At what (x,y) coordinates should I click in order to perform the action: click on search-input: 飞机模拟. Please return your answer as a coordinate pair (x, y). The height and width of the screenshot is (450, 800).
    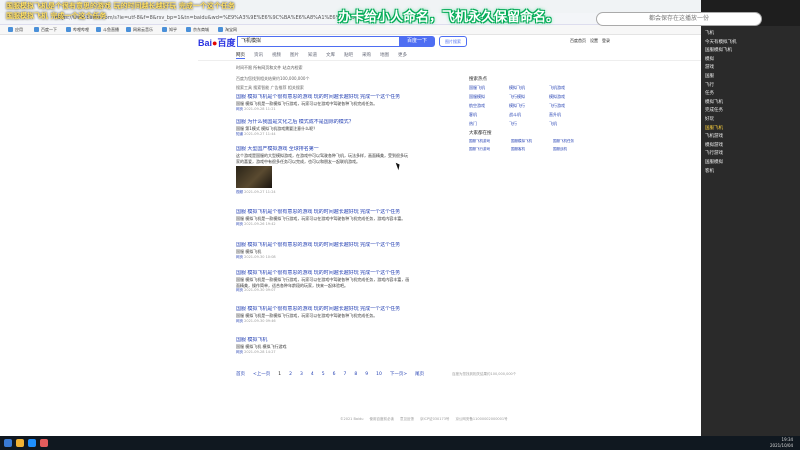
    Looking at the image, I should click on (318, 41).